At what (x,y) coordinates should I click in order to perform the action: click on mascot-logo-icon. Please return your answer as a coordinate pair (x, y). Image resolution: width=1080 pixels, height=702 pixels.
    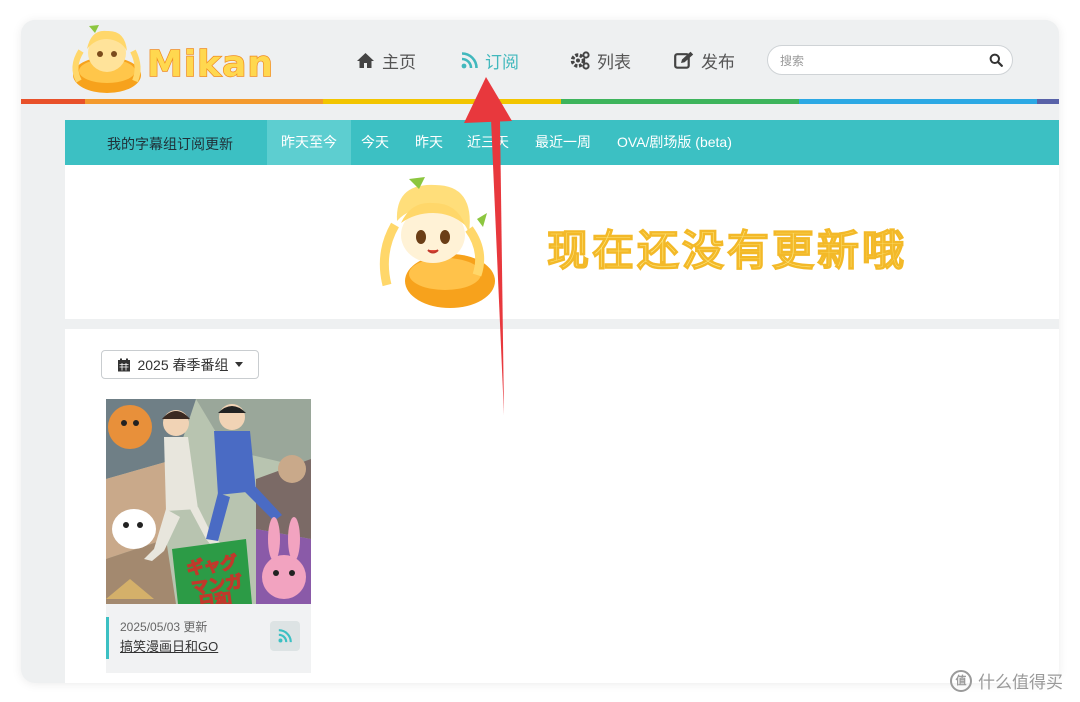
    Looking at the image, I should click on (106, 59).